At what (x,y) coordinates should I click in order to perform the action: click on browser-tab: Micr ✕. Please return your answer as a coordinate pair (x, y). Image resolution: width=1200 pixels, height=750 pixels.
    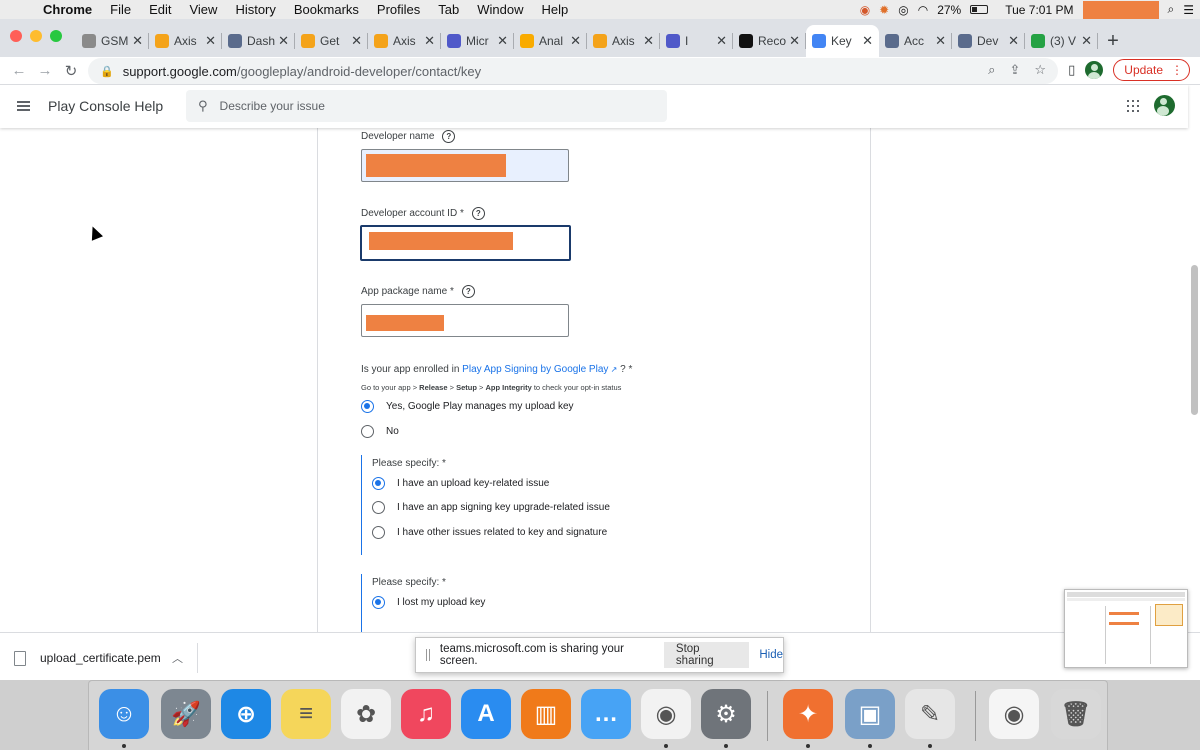
    Looking at the image, I should click on (477, 41).